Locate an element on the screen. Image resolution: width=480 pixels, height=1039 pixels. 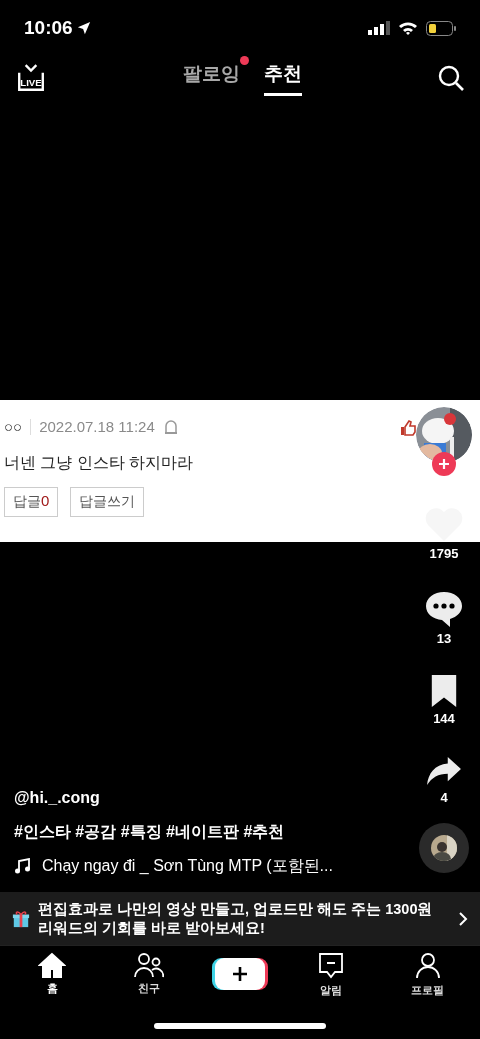
action-button: 144 is located at coordinates (444, 701).